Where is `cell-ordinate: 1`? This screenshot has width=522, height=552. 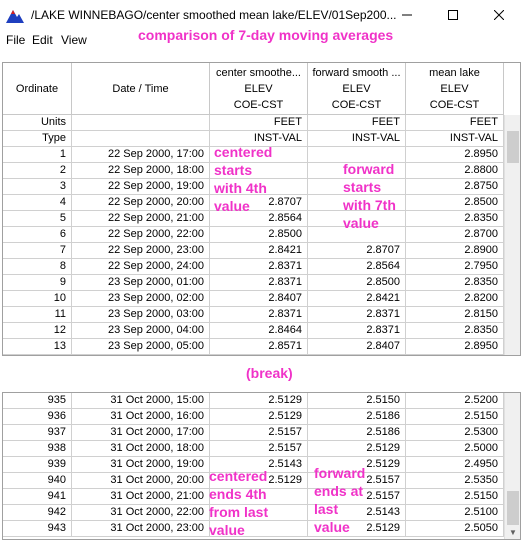 cell-ordinate: 1 is located at coordinates (37, 155).